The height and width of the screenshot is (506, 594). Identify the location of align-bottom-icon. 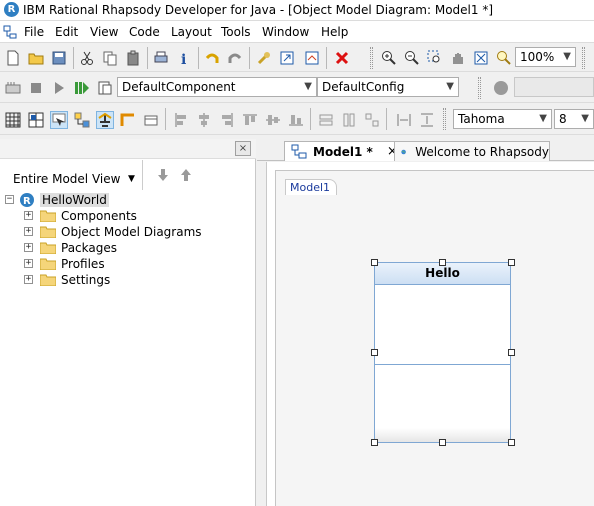
(296, 120).